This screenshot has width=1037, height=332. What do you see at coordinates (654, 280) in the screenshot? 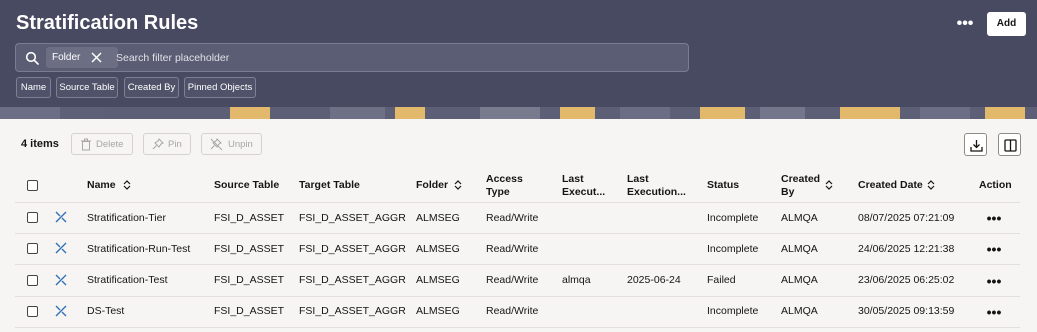
I see `cell-last-execution: 2025-06-24` at bounding box center [654, 280].